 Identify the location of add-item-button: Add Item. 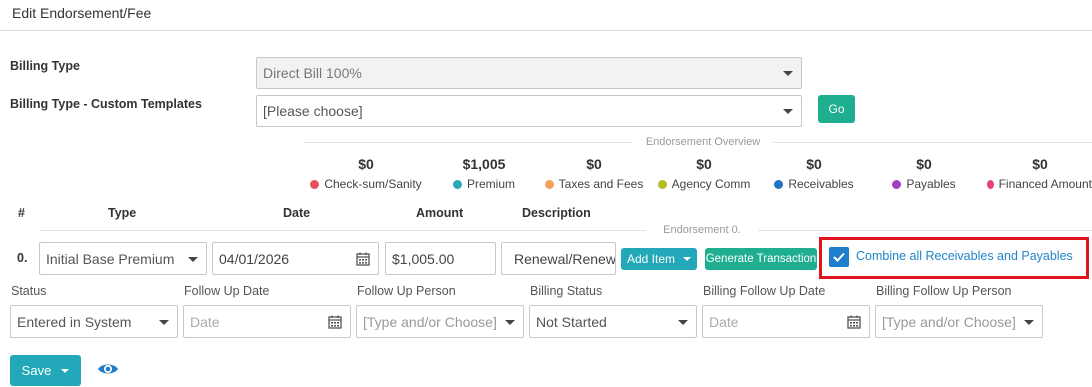
(659, 259).